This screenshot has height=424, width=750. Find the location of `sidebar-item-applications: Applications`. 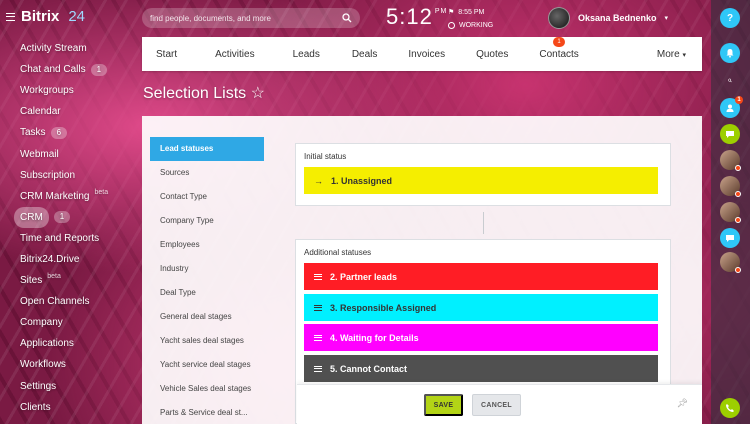

sidebar-item-applications: Applications is located at coordinates (70, 343).